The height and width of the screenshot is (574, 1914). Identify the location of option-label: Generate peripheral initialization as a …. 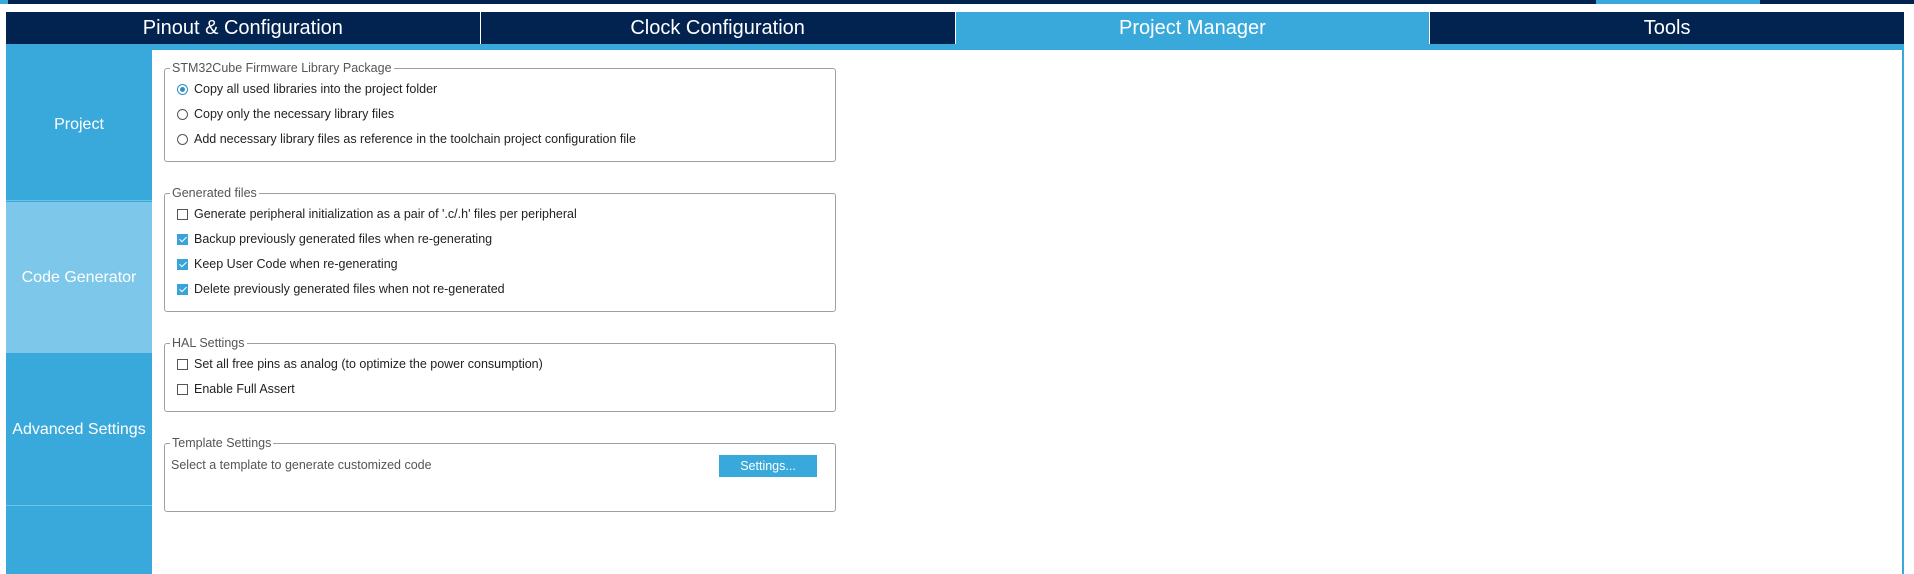
(385, 214).